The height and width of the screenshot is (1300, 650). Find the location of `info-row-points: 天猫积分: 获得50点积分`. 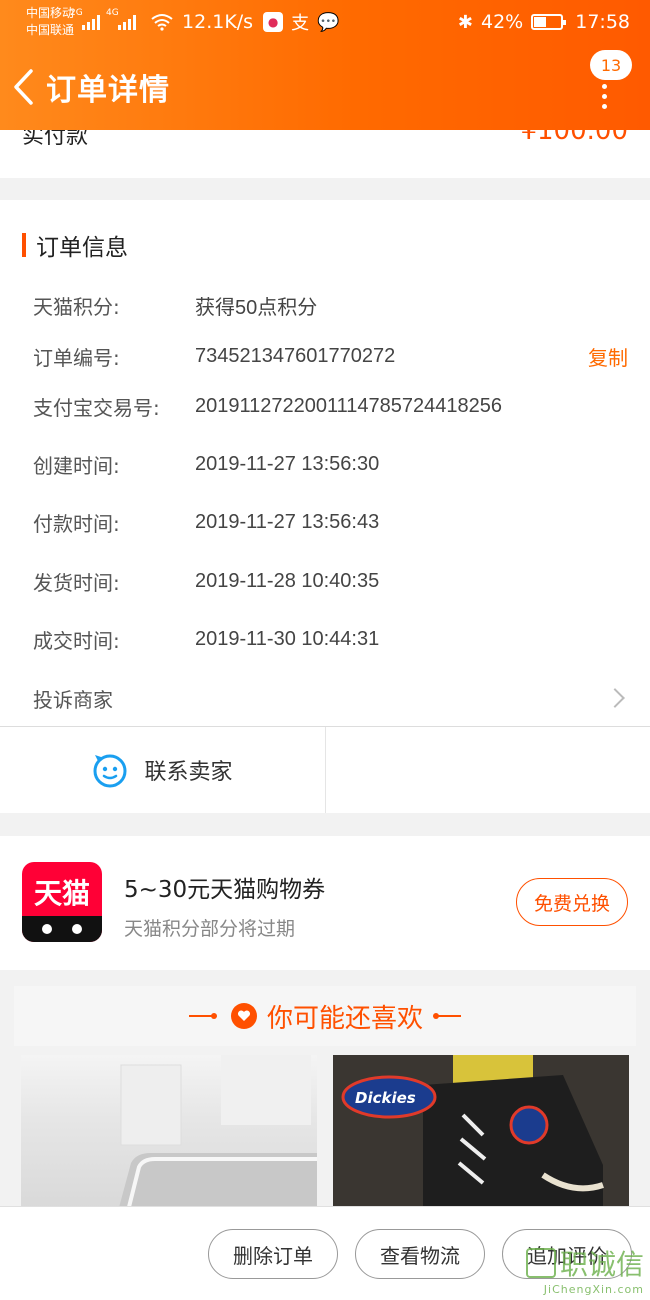

info-row-points: 天猫积分: 获得50点积分 is located at coordinates (330, 305).